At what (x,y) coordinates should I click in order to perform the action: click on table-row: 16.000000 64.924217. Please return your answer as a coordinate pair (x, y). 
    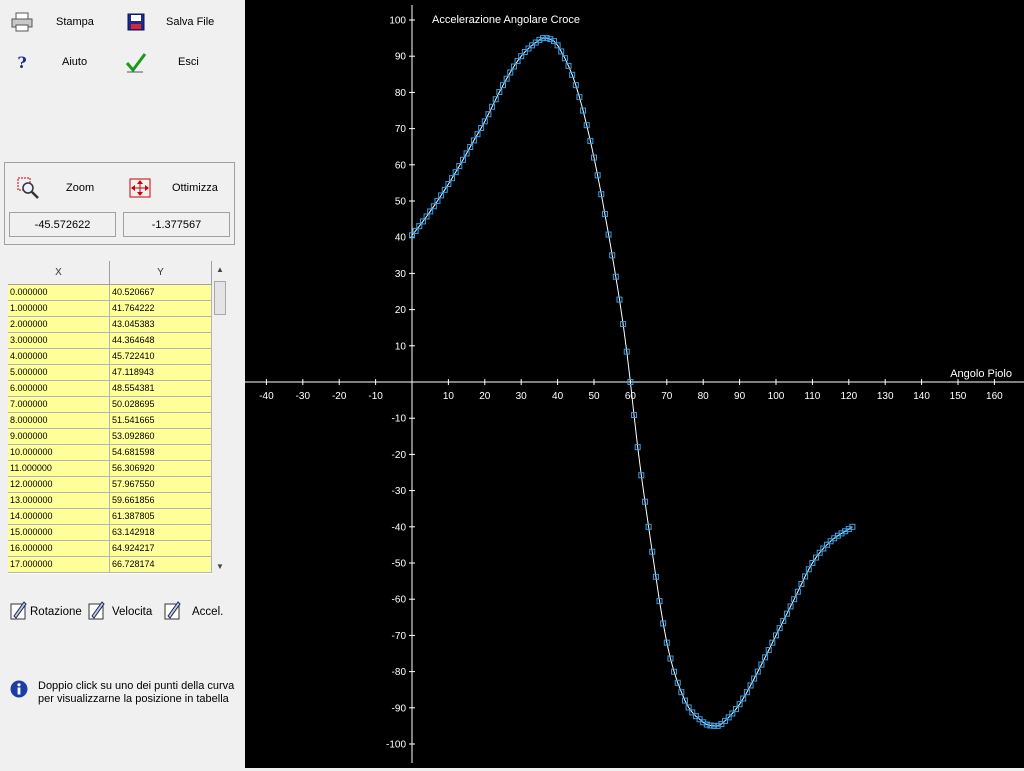
    Looking at the image, I should click on (110, 549).